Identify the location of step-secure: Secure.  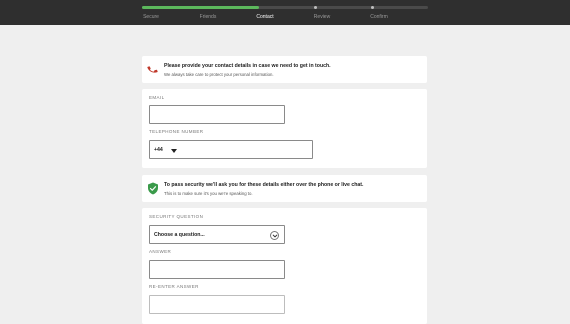
(151, 17).